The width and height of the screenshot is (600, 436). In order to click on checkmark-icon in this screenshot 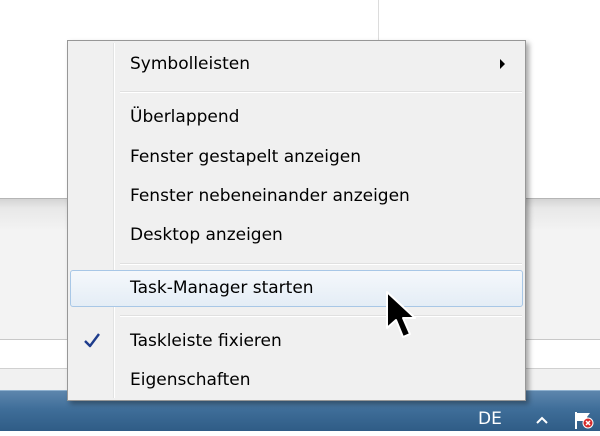, I will do `click(92, 341)`.